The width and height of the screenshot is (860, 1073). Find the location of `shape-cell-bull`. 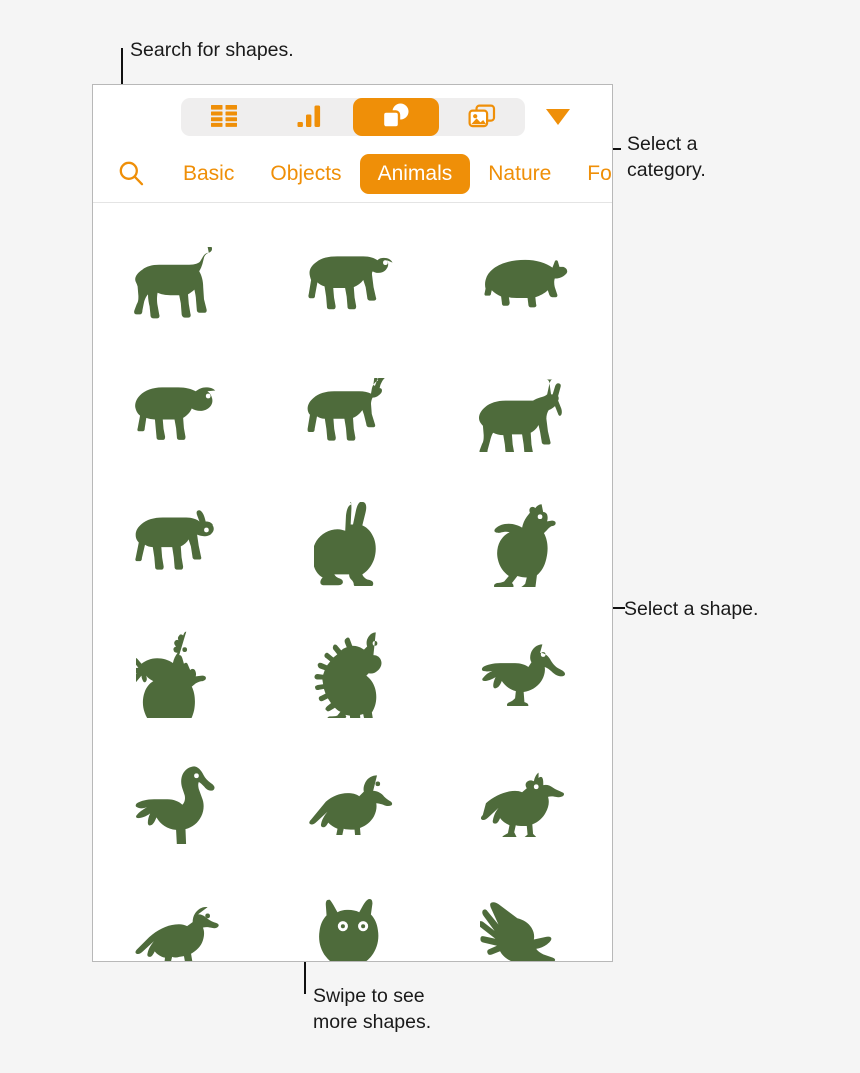

shape-cell-bull is located at coordinates (179, 544).